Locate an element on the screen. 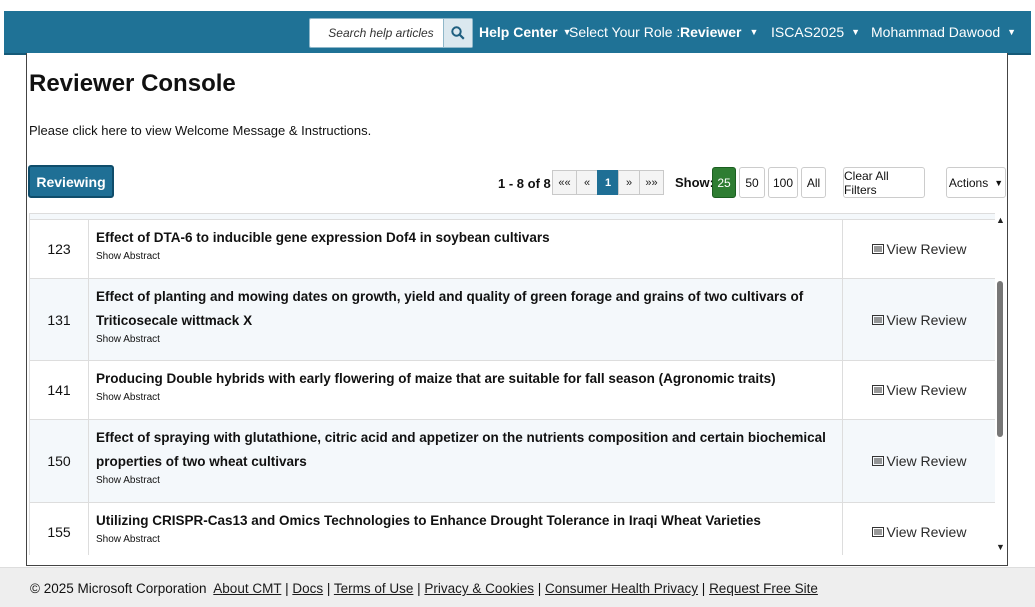 The width and height of the screenshot is (1035, 607). paper-id: 123 is located at coordinates (59, 249).